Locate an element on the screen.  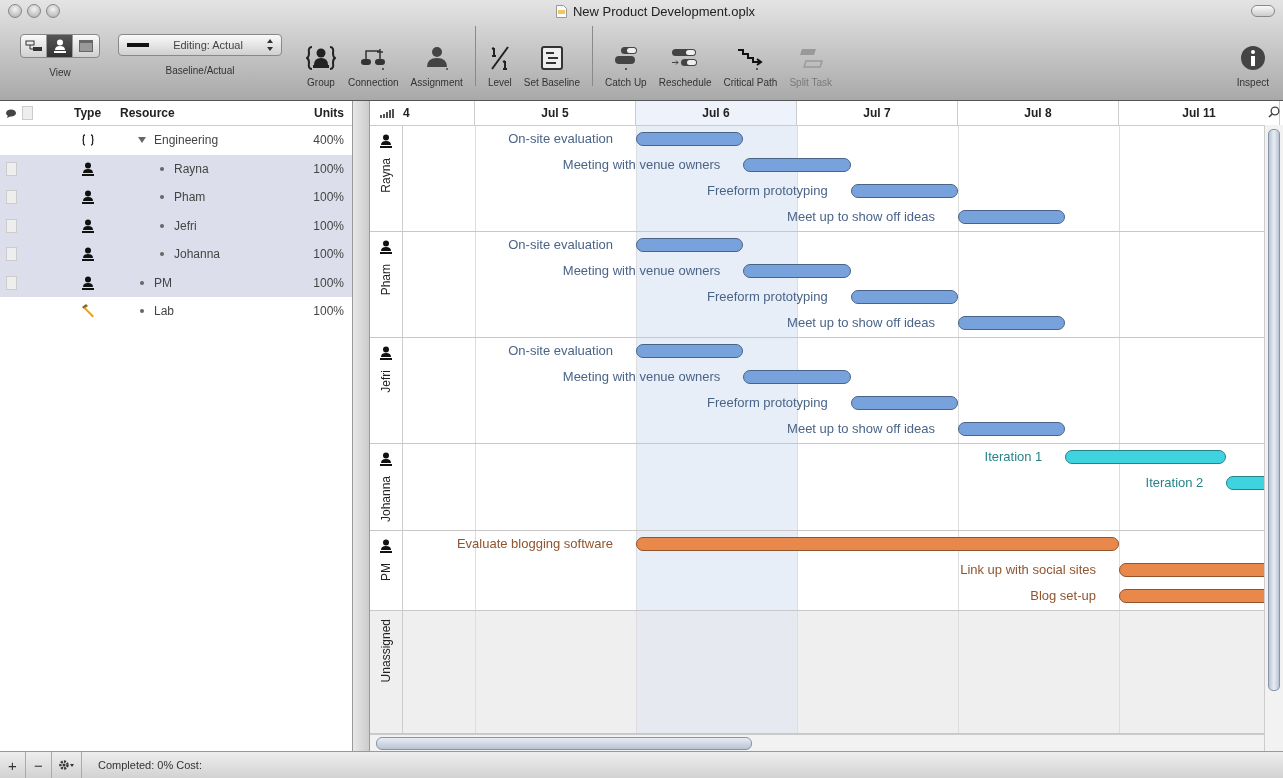
resource-row: Jefri 100% is located at coordinates (176, 225).